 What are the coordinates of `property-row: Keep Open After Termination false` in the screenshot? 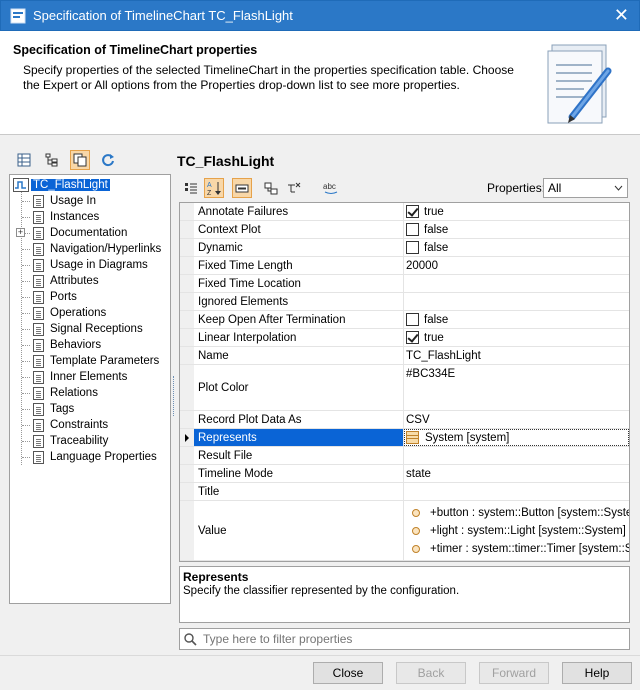 It's located at (404, 320).